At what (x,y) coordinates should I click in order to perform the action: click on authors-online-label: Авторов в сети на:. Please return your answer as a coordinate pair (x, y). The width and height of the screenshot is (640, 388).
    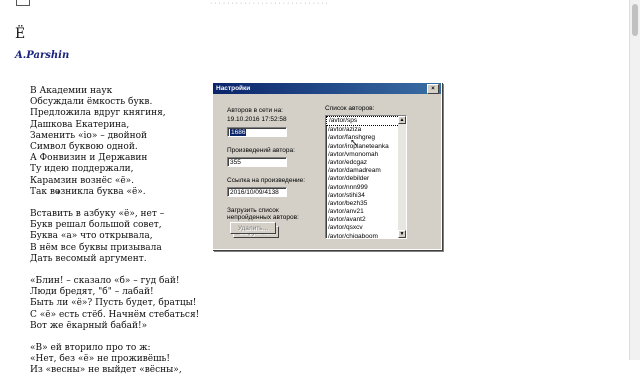
    Looking at the image, I should click on (255, 110).